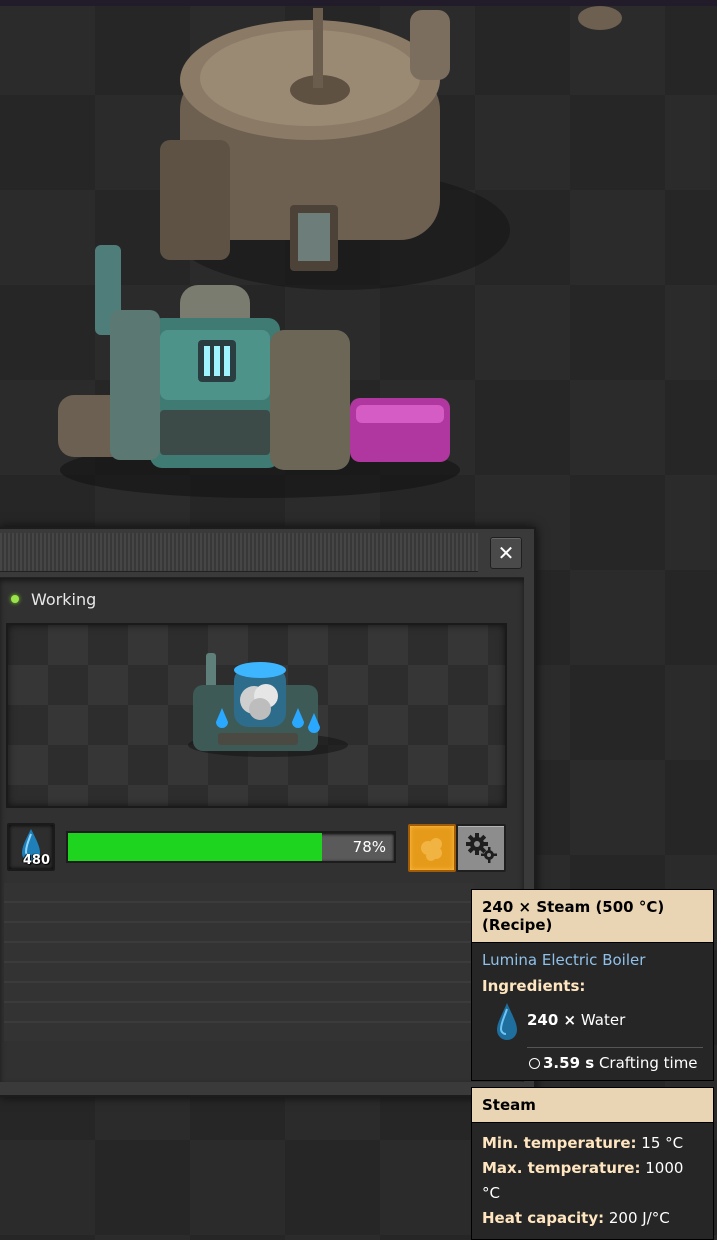 Image resolution: width=717 pixels, height=1240 pixels. I want to click on water-drop-icon, so click(507, 1021).